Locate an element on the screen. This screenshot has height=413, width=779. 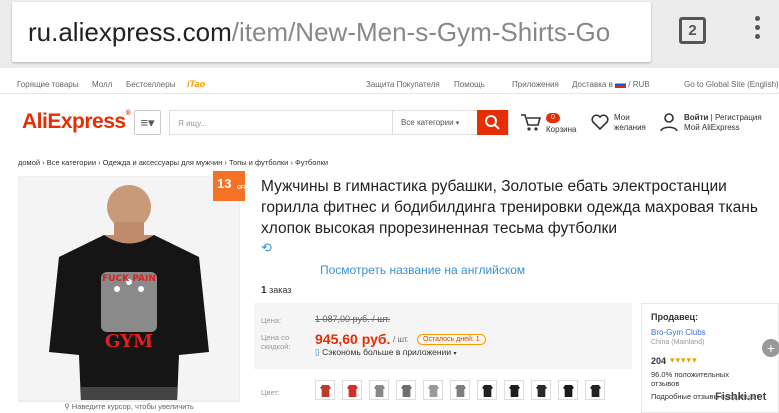
cart-icon is located at coordinates (531, 122).